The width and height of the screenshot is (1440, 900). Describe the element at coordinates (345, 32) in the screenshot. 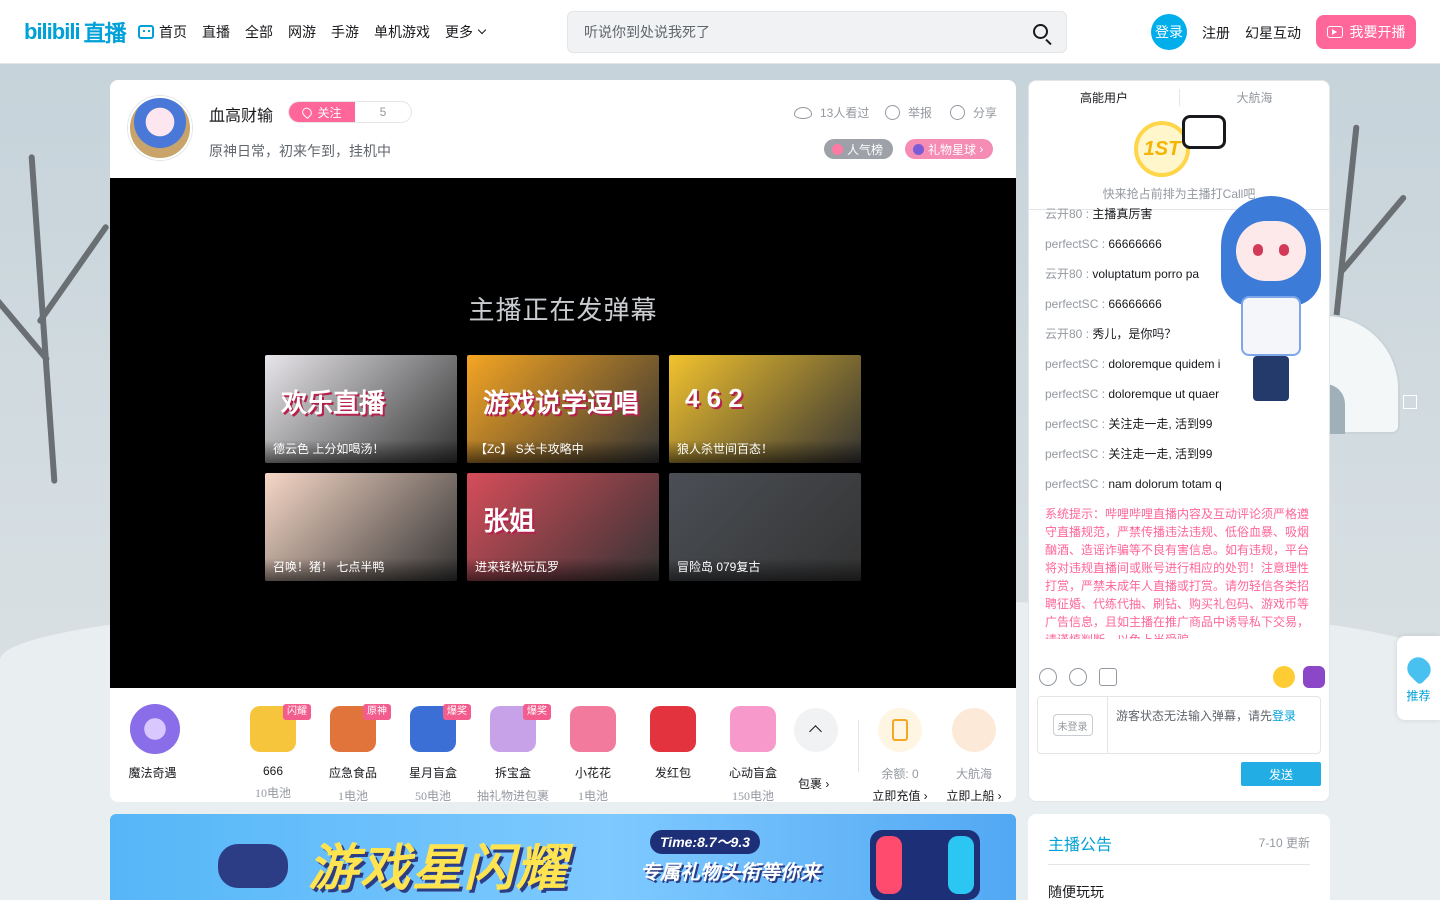

I see `nav-mobile-games: 手游` at that location.